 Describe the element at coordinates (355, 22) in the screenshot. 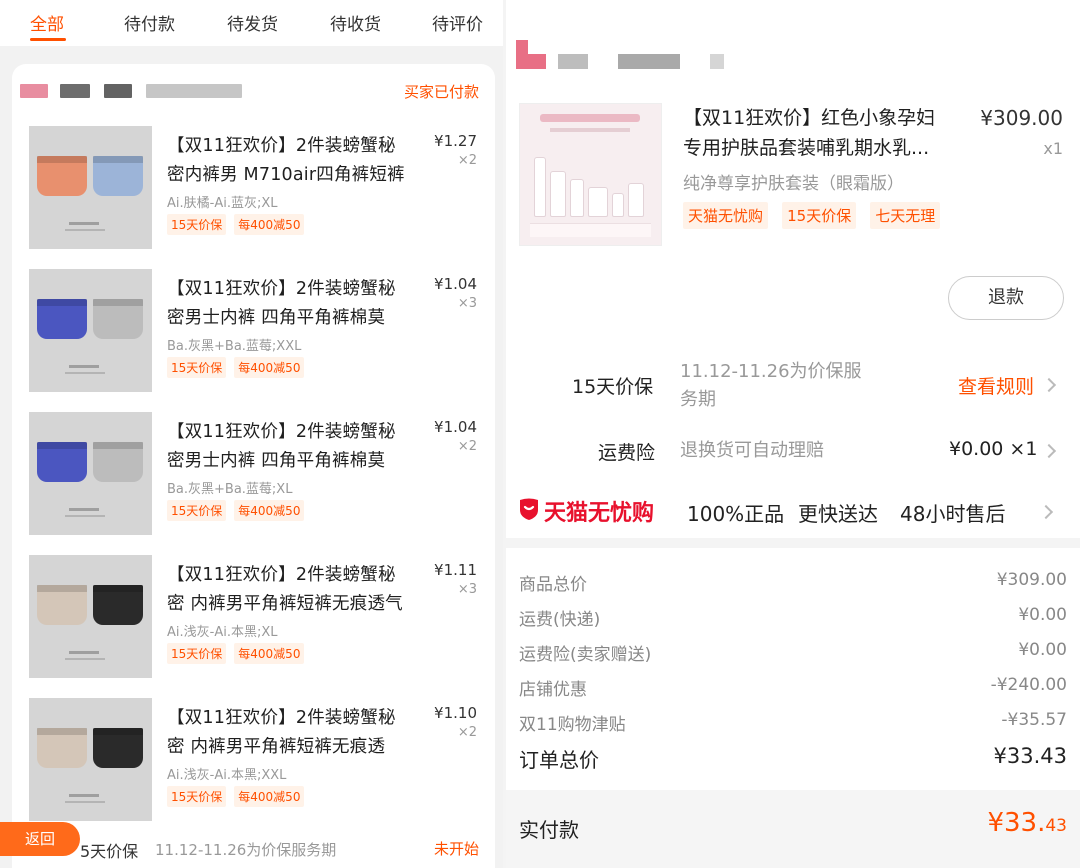

I see `tab-pending-receipt: 待收货` at that location.